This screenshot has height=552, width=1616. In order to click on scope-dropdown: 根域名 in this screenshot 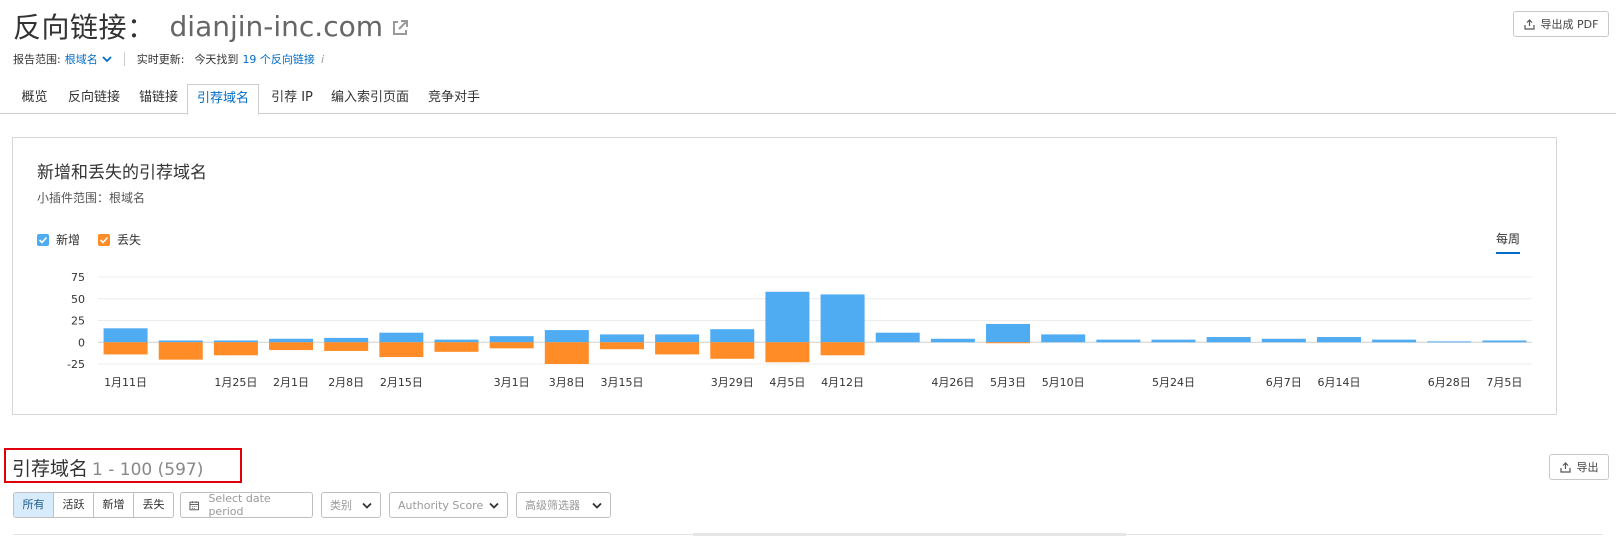, I will do `click(81, 59)`.